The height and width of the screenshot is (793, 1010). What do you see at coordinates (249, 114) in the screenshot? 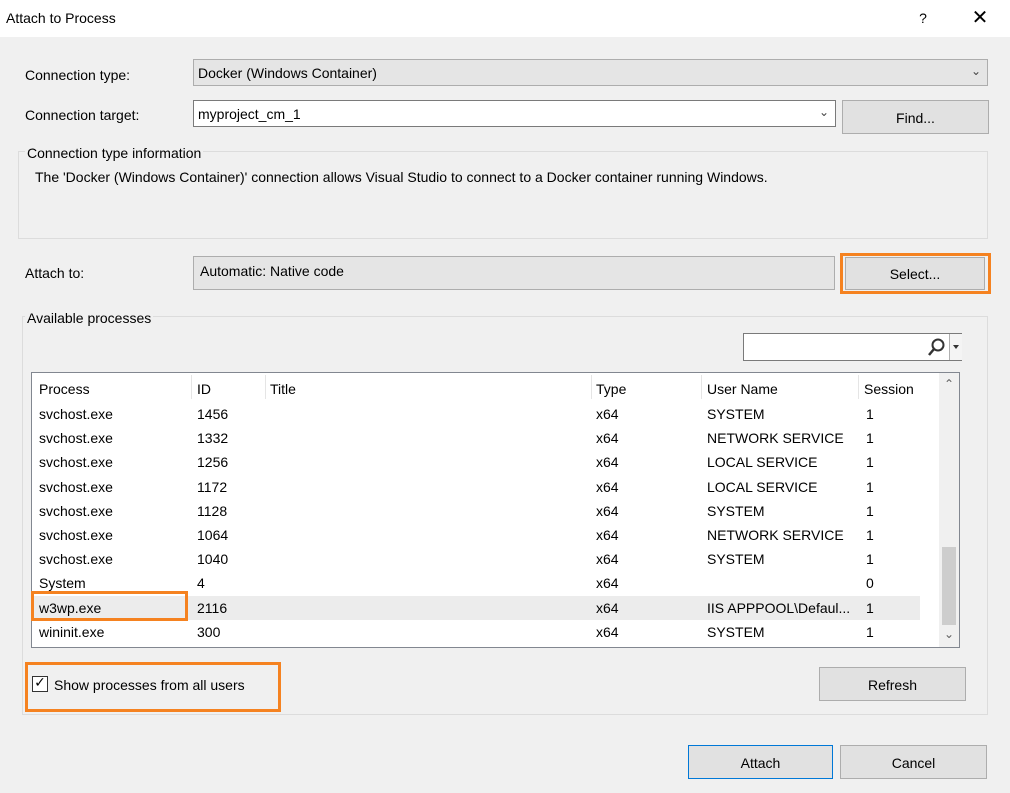
I see `connection-target-value: myproject_cm_1` at bounding box center [249, 114].